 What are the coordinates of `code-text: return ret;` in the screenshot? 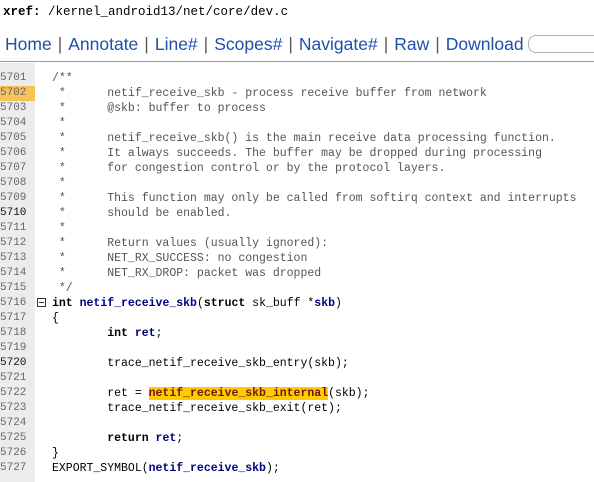 It's located at (145, 438).